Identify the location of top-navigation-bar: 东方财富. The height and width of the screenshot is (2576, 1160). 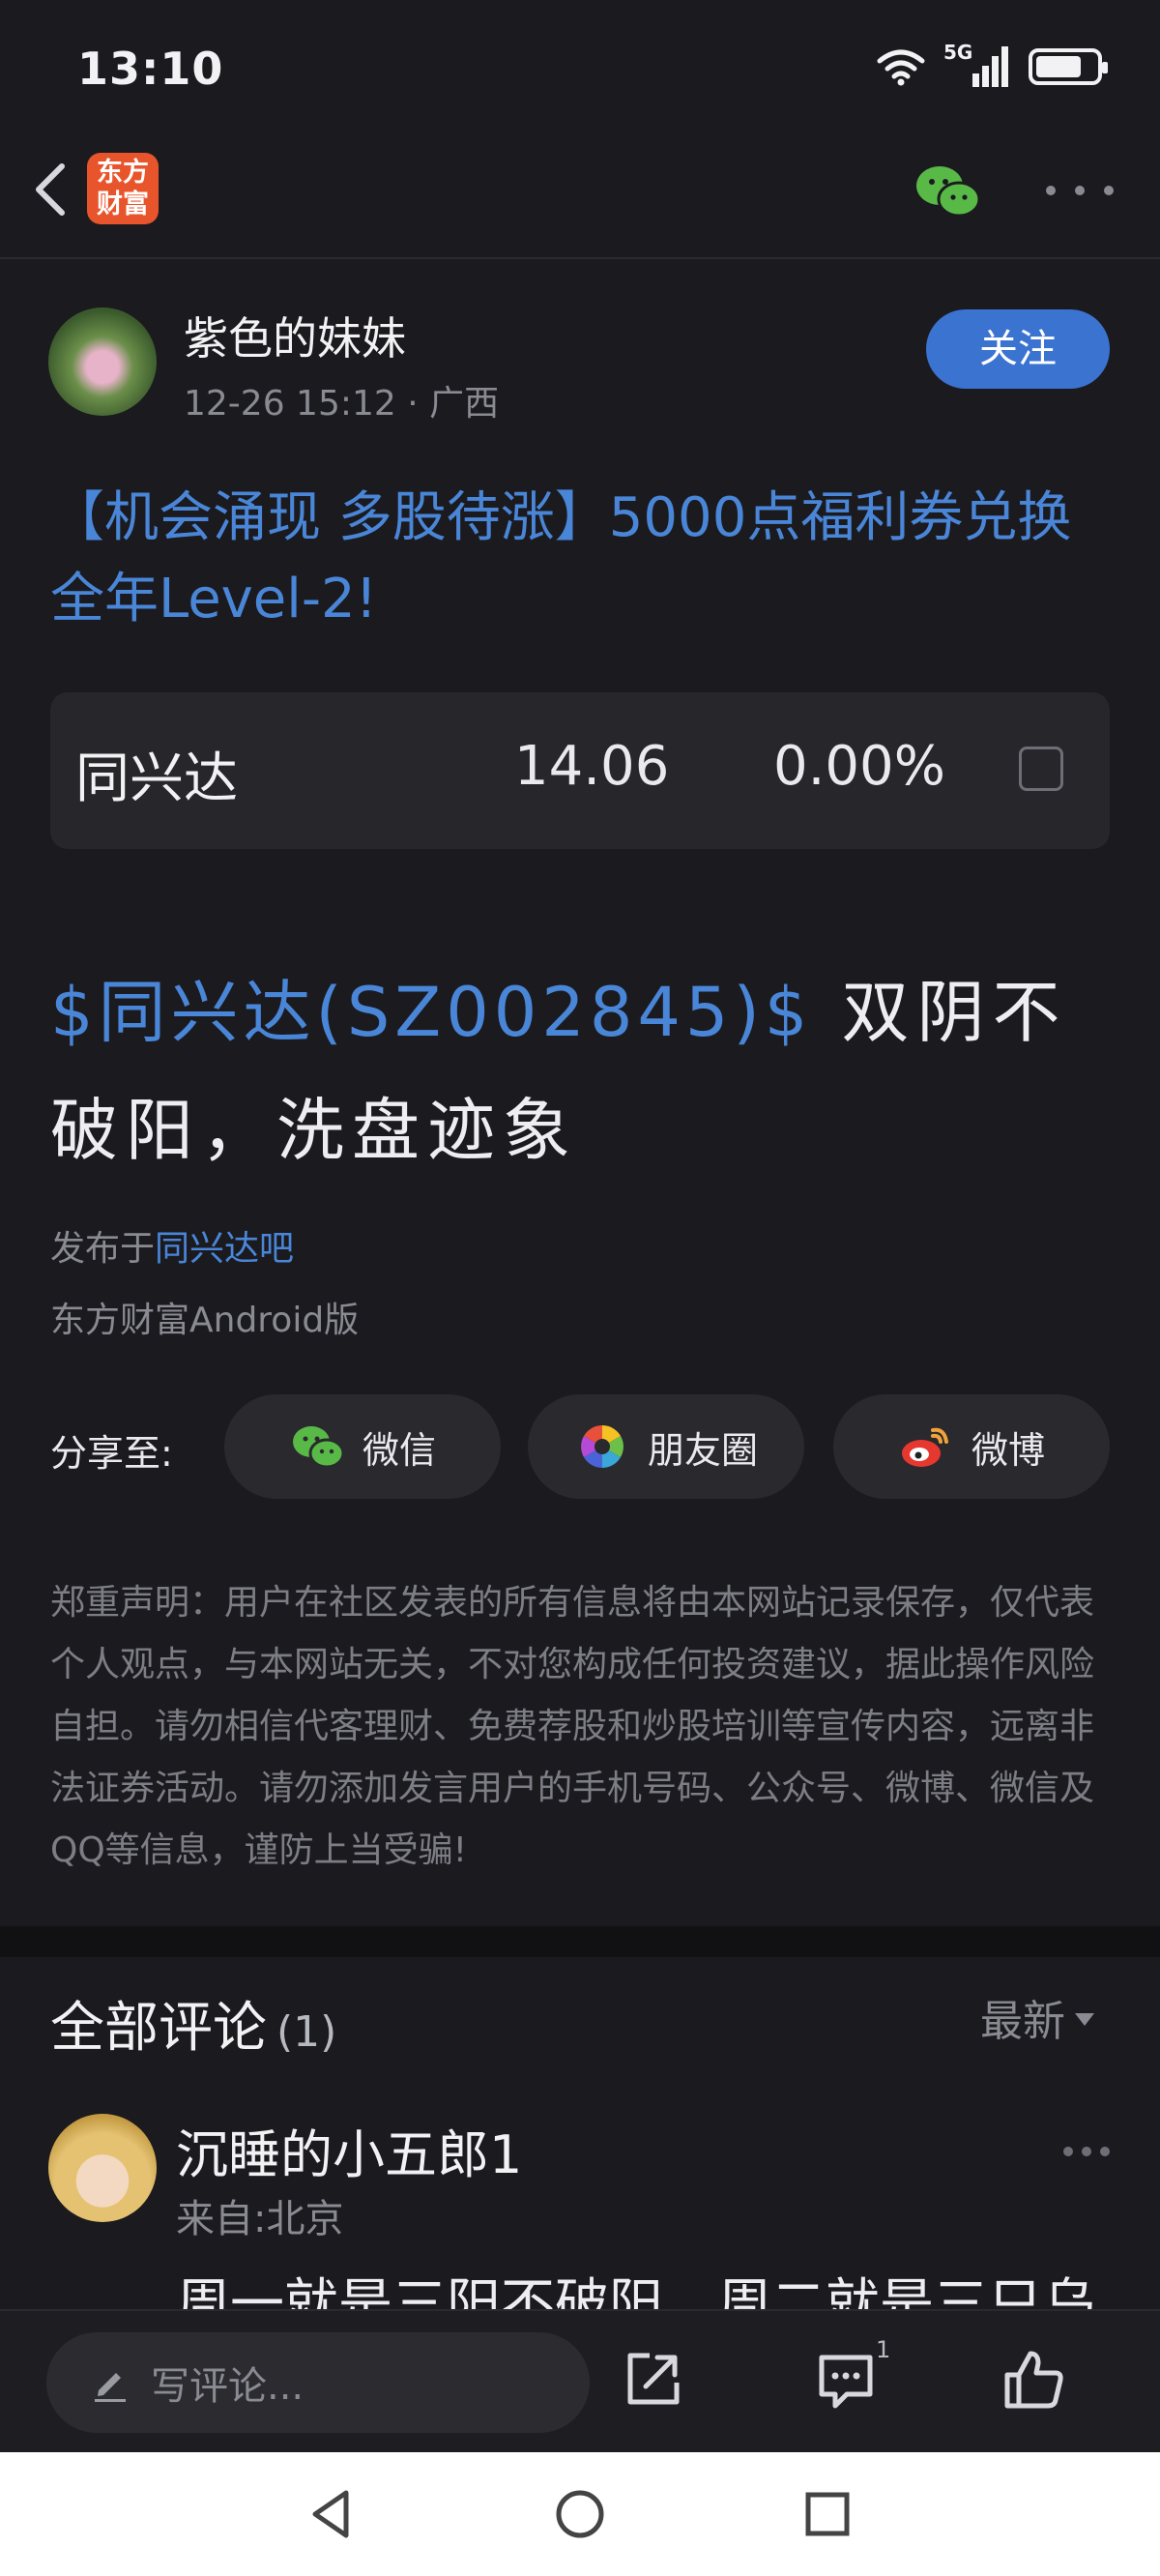
(580, 197).